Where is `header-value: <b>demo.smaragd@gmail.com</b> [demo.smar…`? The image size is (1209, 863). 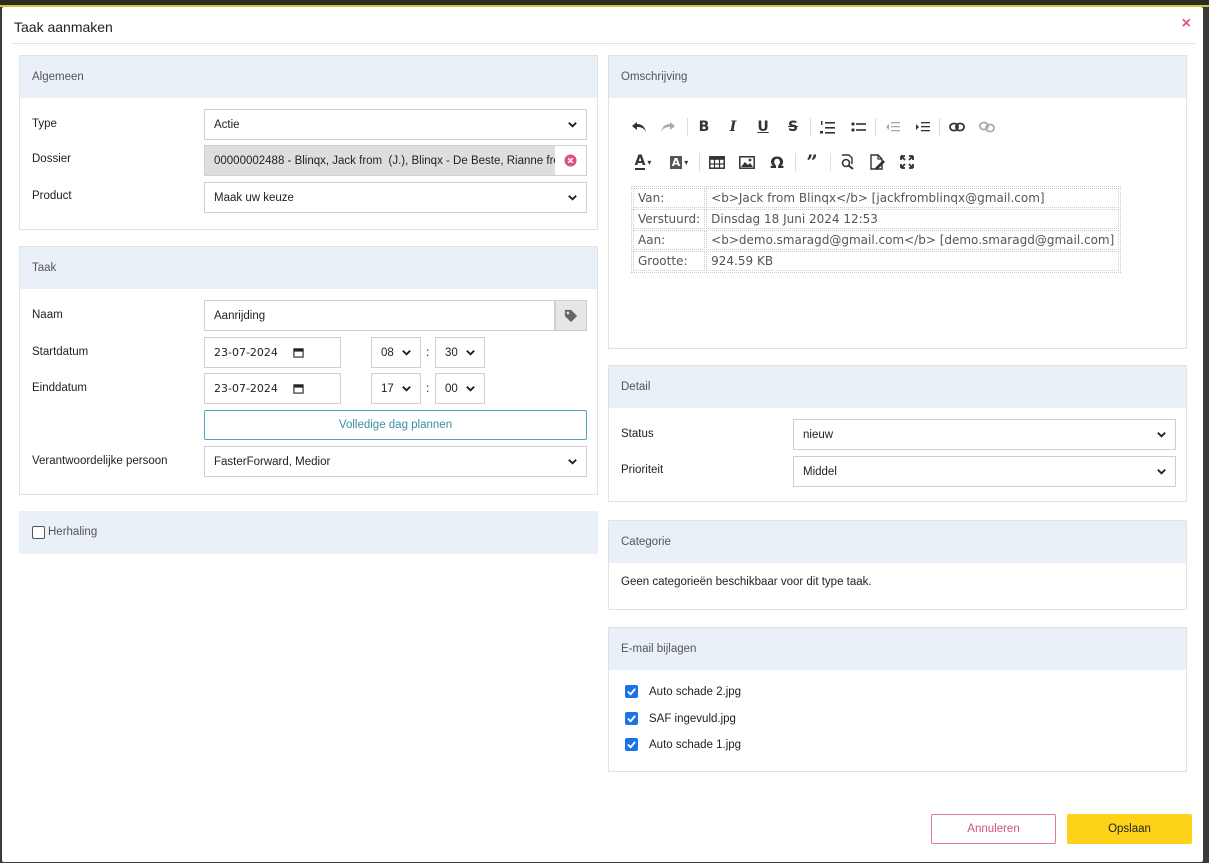 header-value: <b>demo.smaragd@gmail.com</b> [demo.smar… is located at coordinates (913, 240).